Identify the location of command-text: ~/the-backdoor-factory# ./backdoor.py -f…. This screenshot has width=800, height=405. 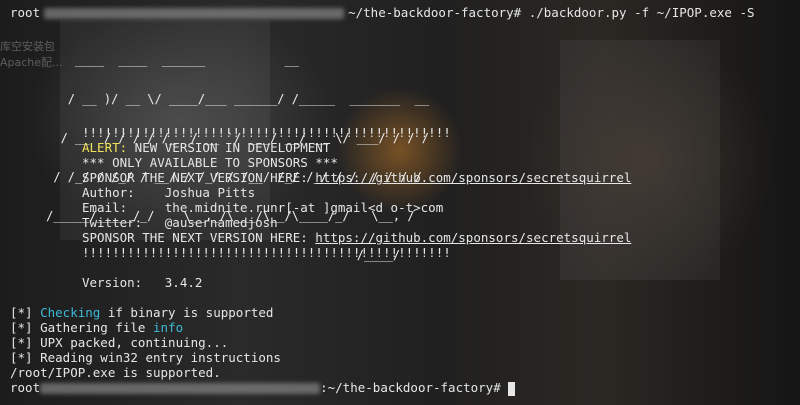
(551, 12).